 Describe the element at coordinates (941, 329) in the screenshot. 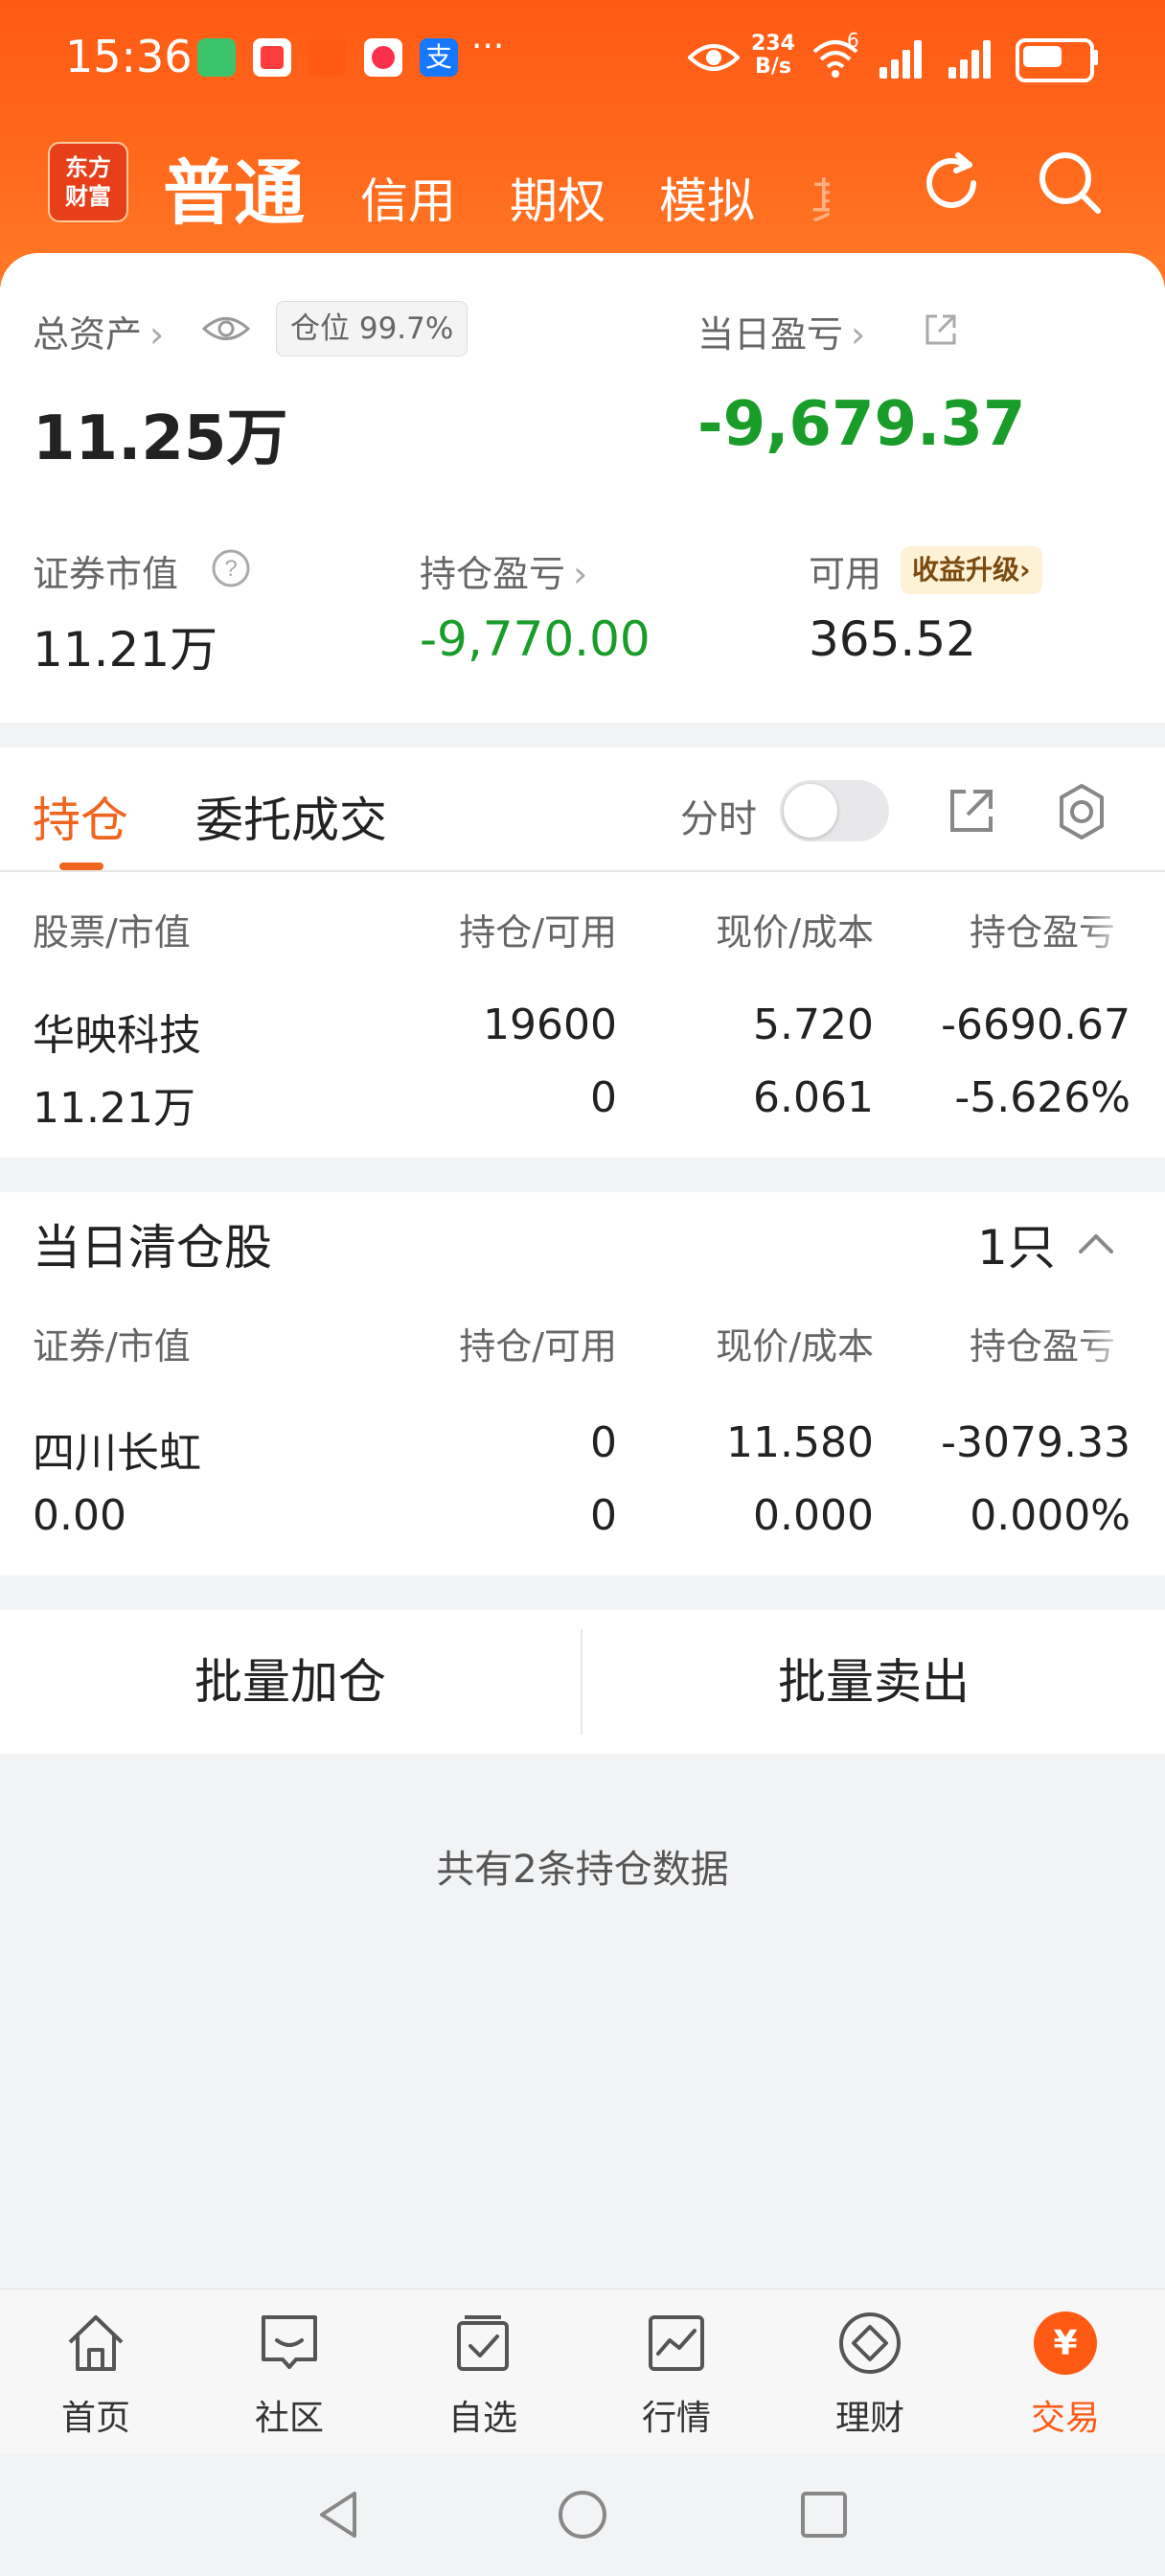

I see `share-external-icon` at that location.